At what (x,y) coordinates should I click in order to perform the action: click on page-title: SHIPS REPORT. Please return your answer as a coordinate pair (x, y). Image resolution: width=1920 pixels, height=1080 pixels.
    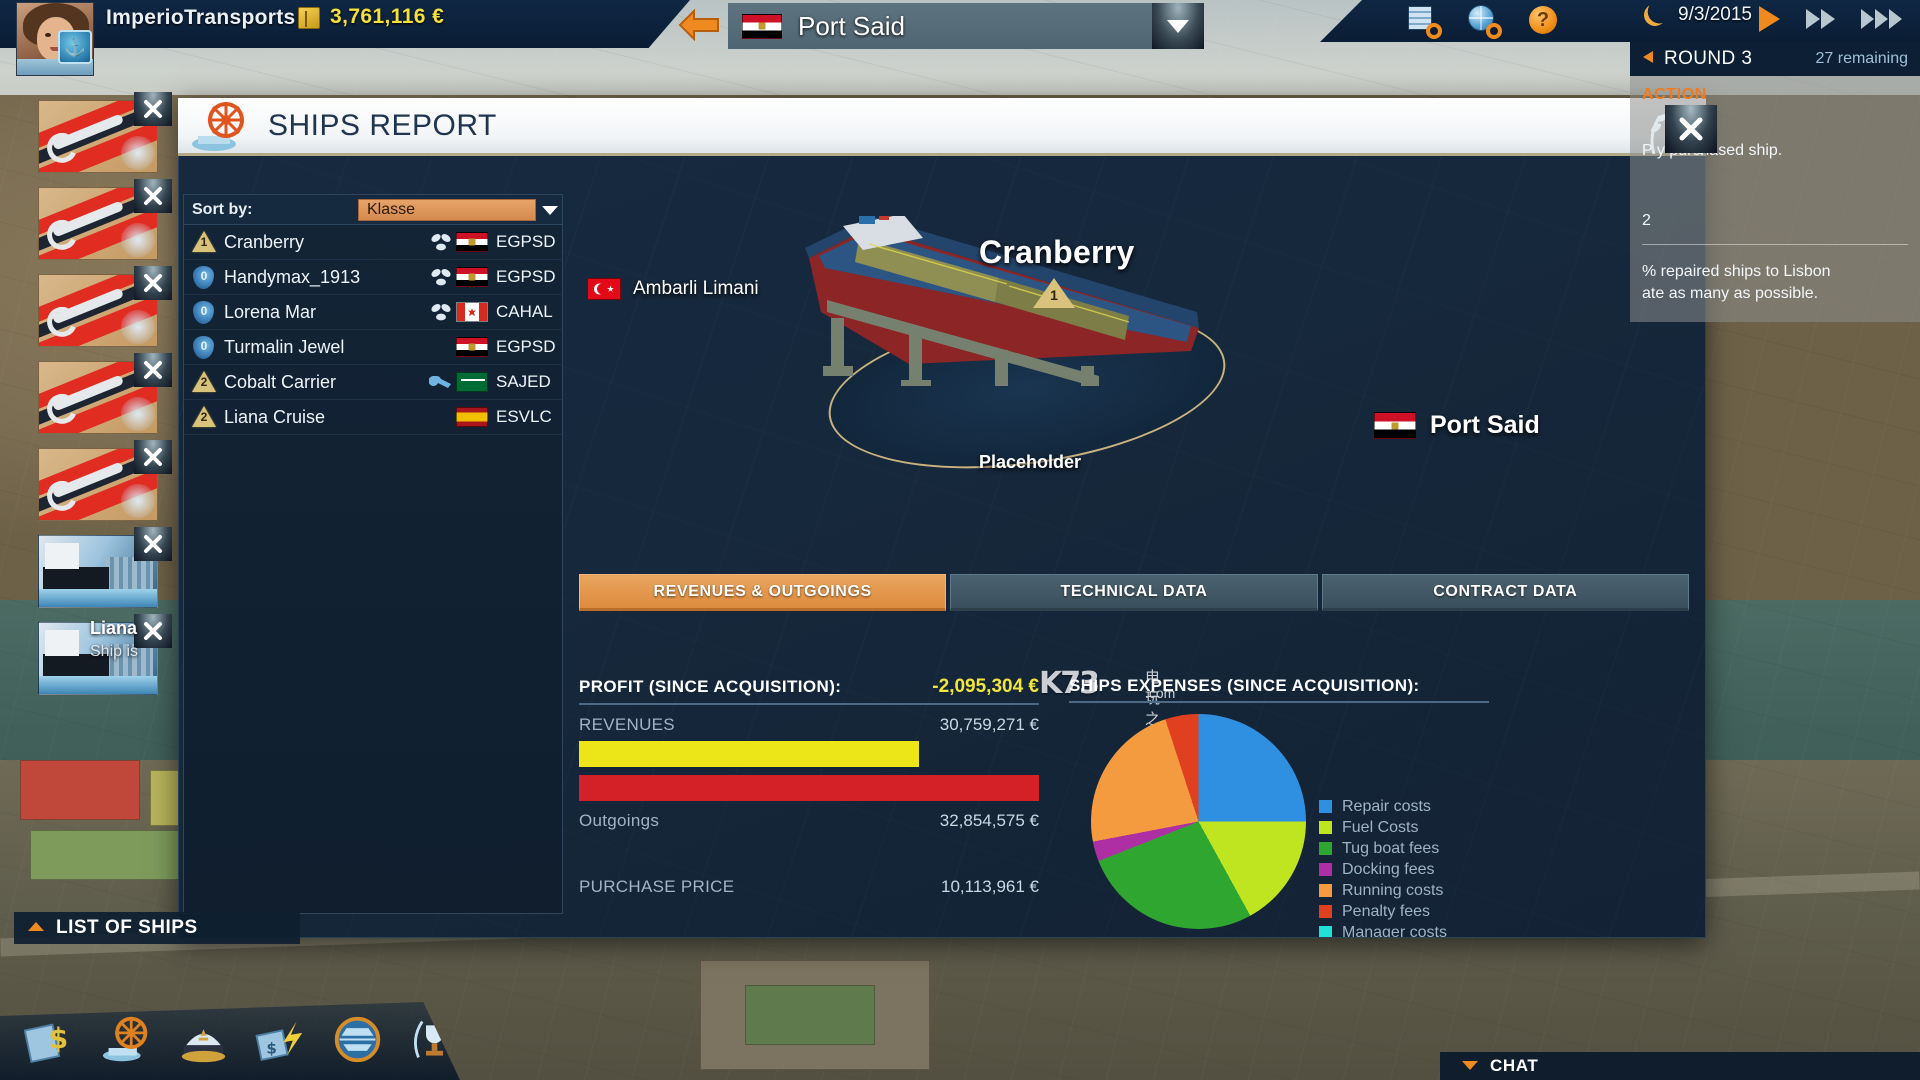
    Looking at the image, I should click on (382, 125).